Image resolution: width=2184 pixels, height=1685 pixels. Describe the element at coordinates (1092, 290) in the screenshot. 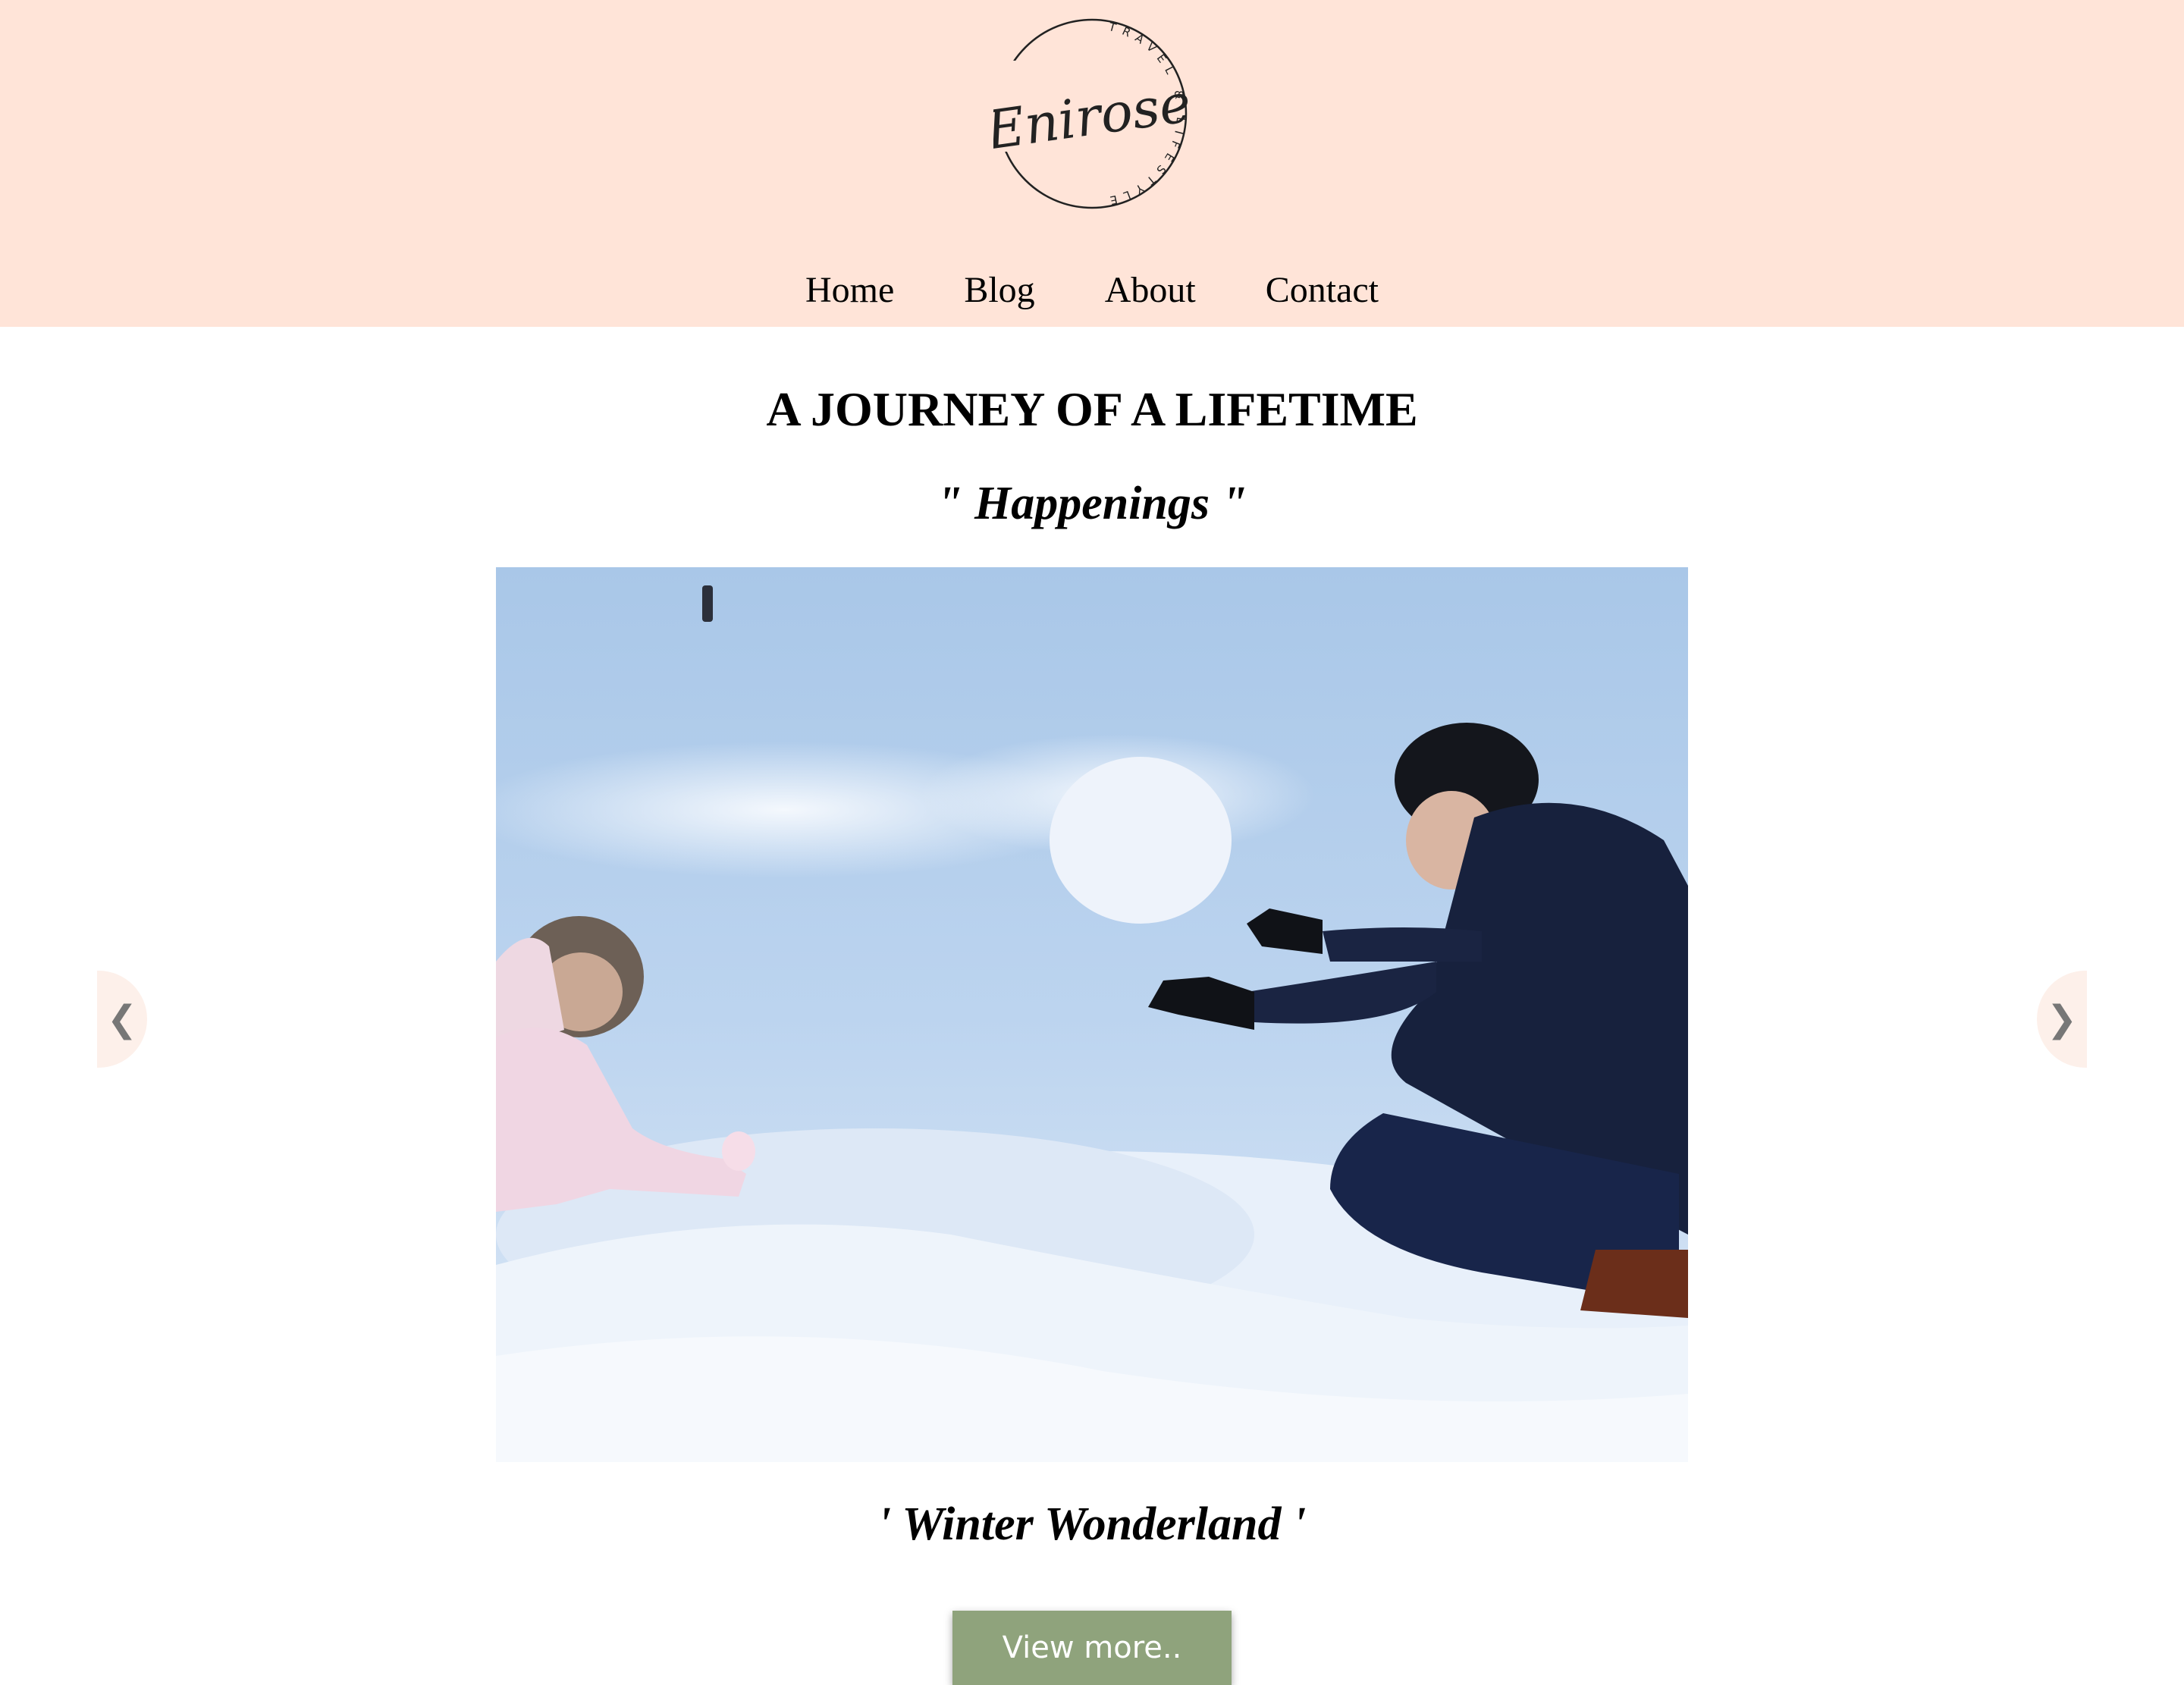

I see `main-nav: Home Blog About Contact` at that location.